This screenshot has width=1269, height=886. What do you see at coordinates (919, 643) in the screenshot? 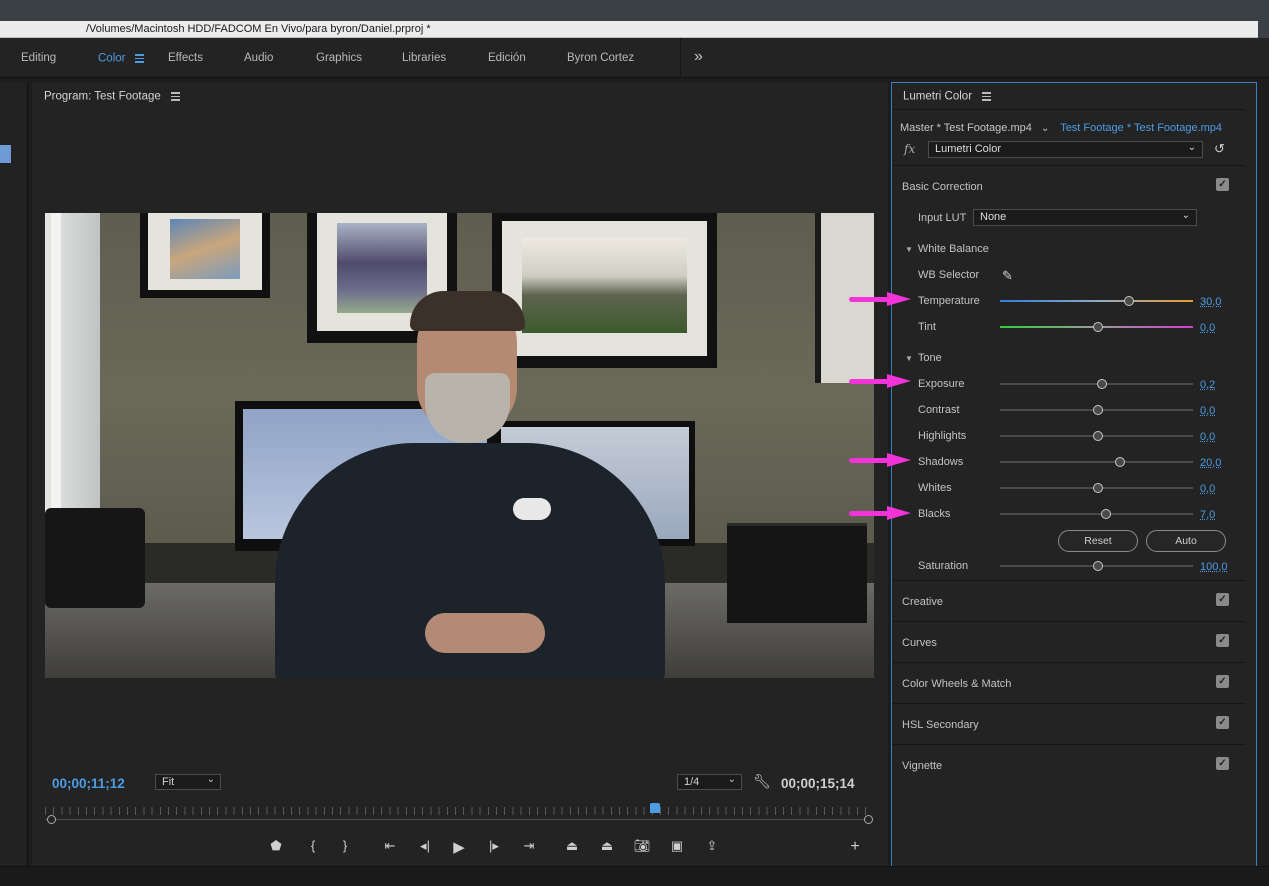
I see `section-curves: Curves` at bounding box center [919, 643].